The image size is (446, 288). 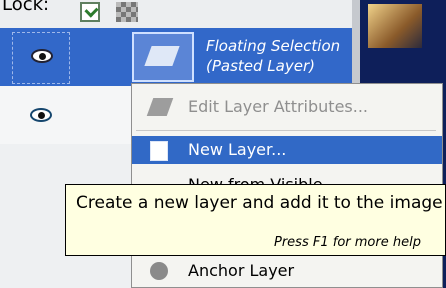 I want to click on layer-name-line1: Floating Selection, so click(x=273, y=46).